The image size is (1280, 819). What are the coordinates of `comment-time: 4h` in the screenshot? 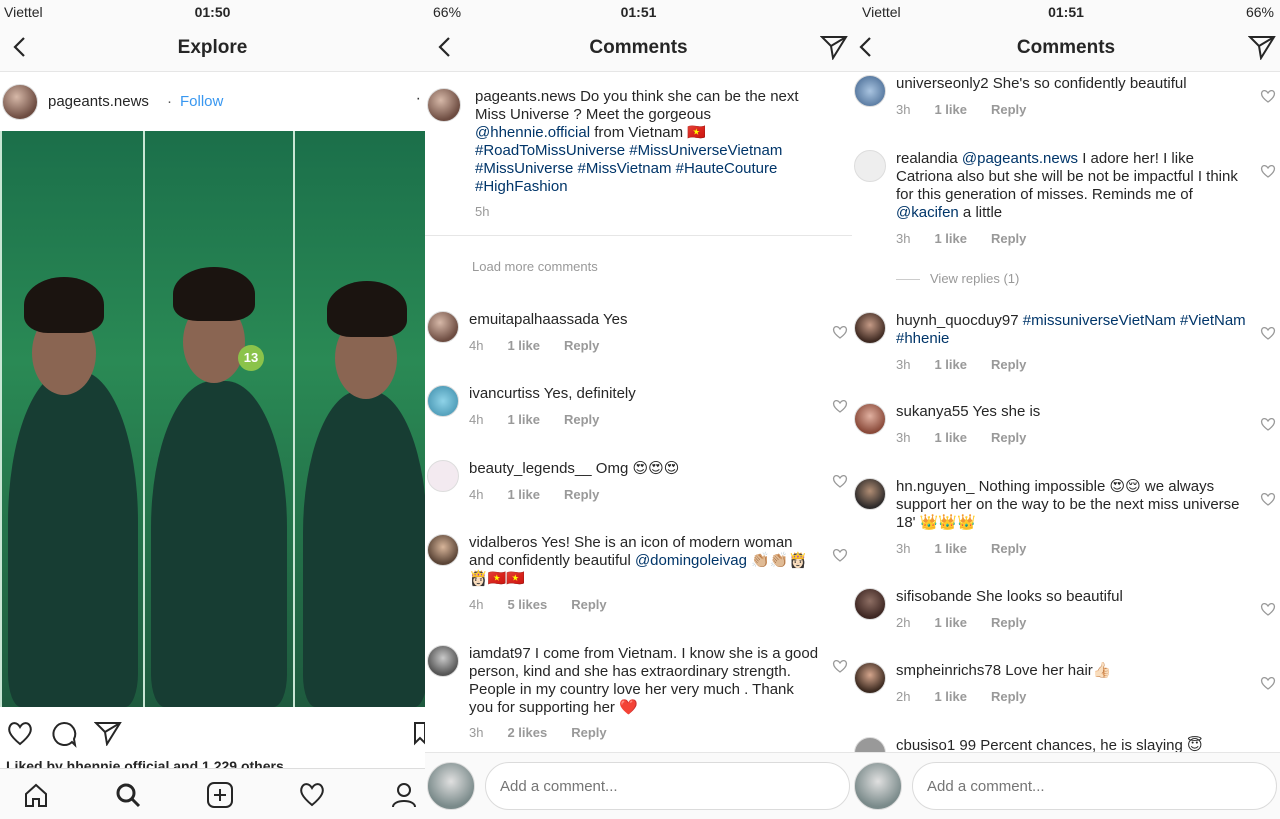 It's located at (476, 494).